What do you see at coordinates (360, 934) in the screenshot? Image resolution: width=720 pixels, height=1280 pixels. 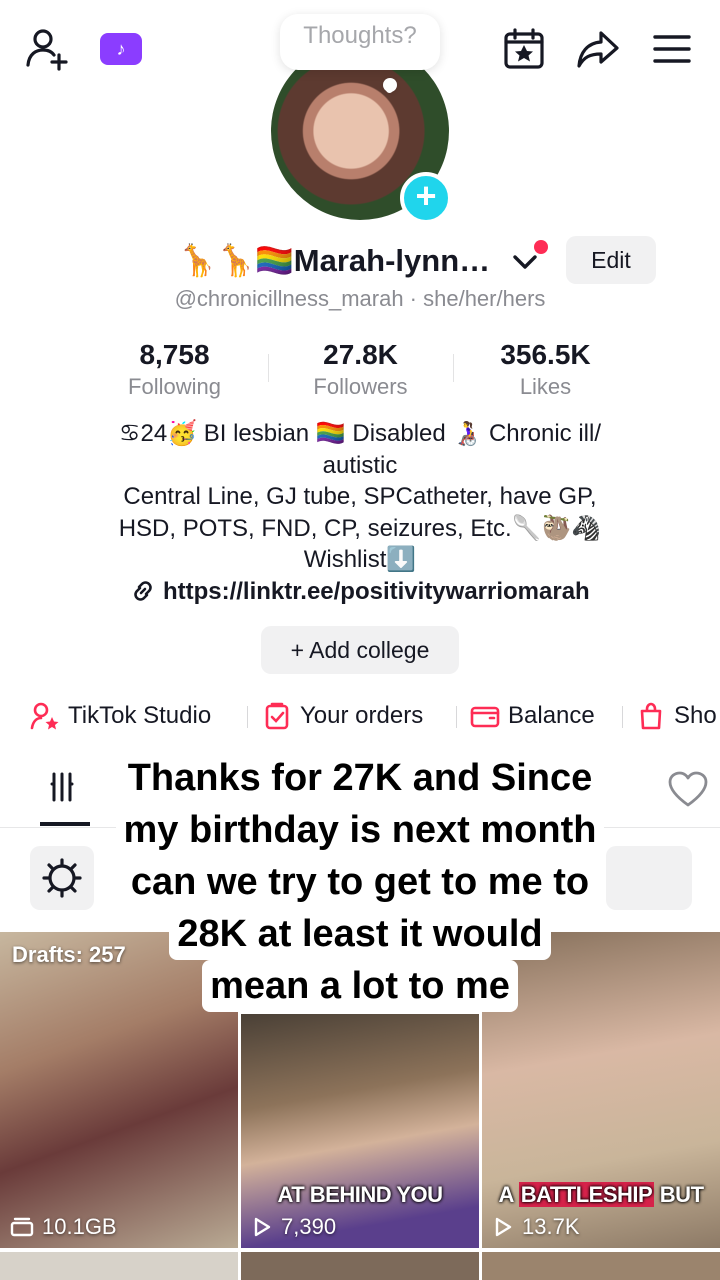 I see `overlay-line: 28K at least it would` at bounding box center [360, 934].